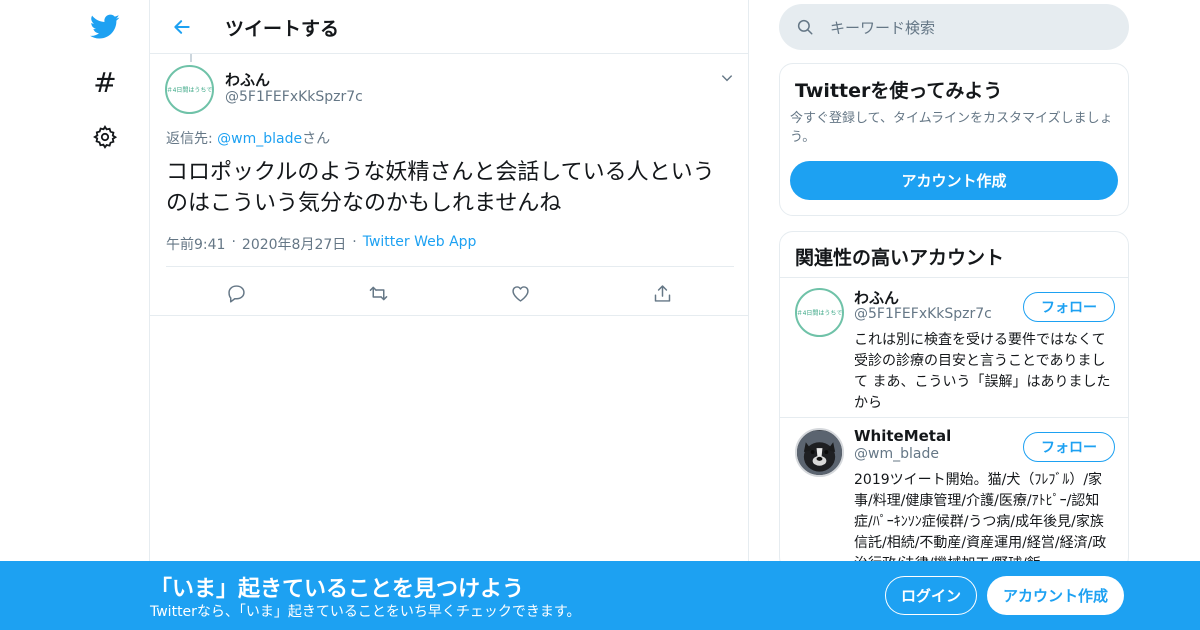 This screenshot has width=1200, height=630. What do you see at coordinates (954, 180) in the screenshot?
I see `create-account-button: アカウント作成` at bounding box center [954, 180].